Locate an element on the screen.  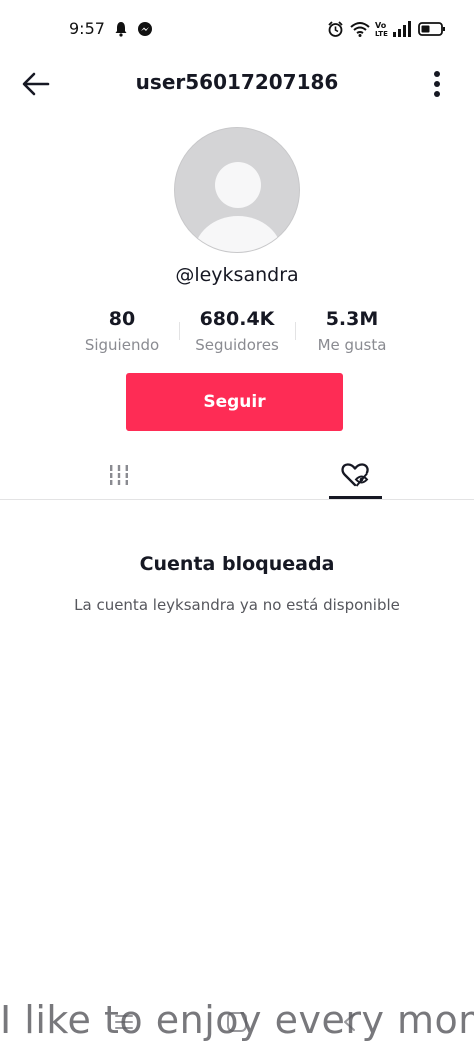
stat-following-label: Siguiendo is located at coordinates (122, 345).